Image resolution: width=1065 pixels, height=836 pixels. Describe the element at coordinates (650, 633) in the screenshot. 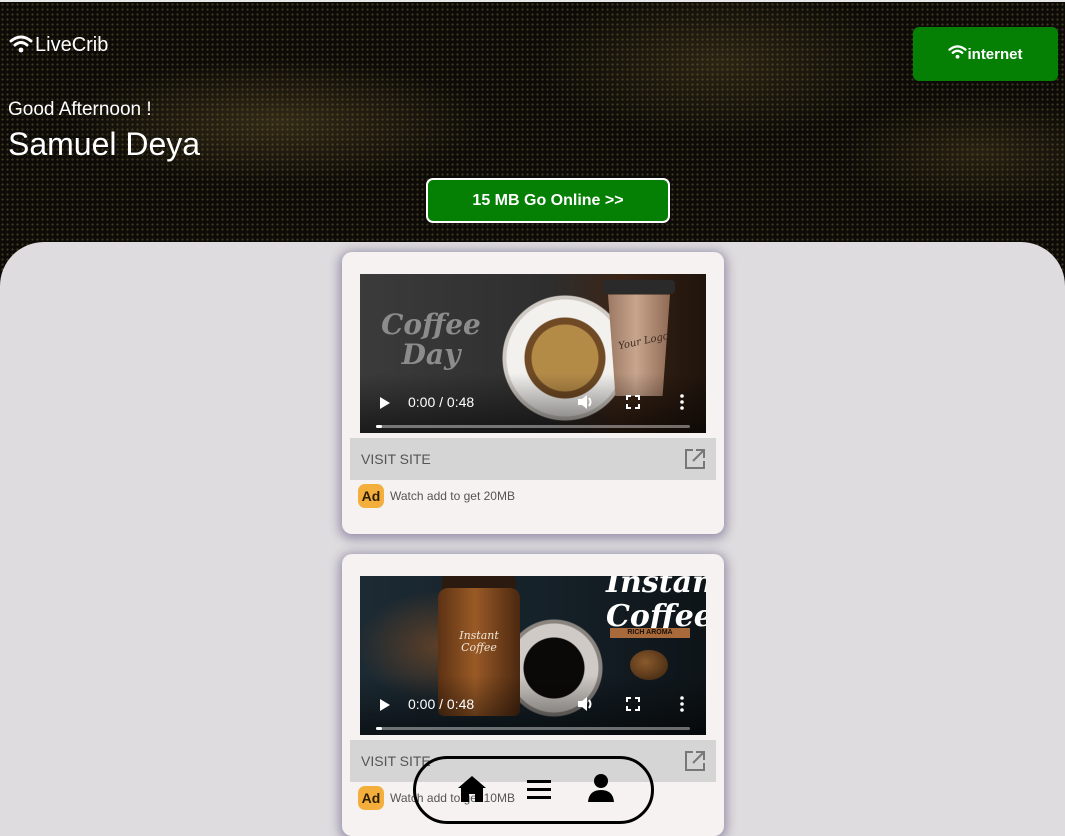

I see `thumbnail-subtitle: RICH AROMA` at that location.